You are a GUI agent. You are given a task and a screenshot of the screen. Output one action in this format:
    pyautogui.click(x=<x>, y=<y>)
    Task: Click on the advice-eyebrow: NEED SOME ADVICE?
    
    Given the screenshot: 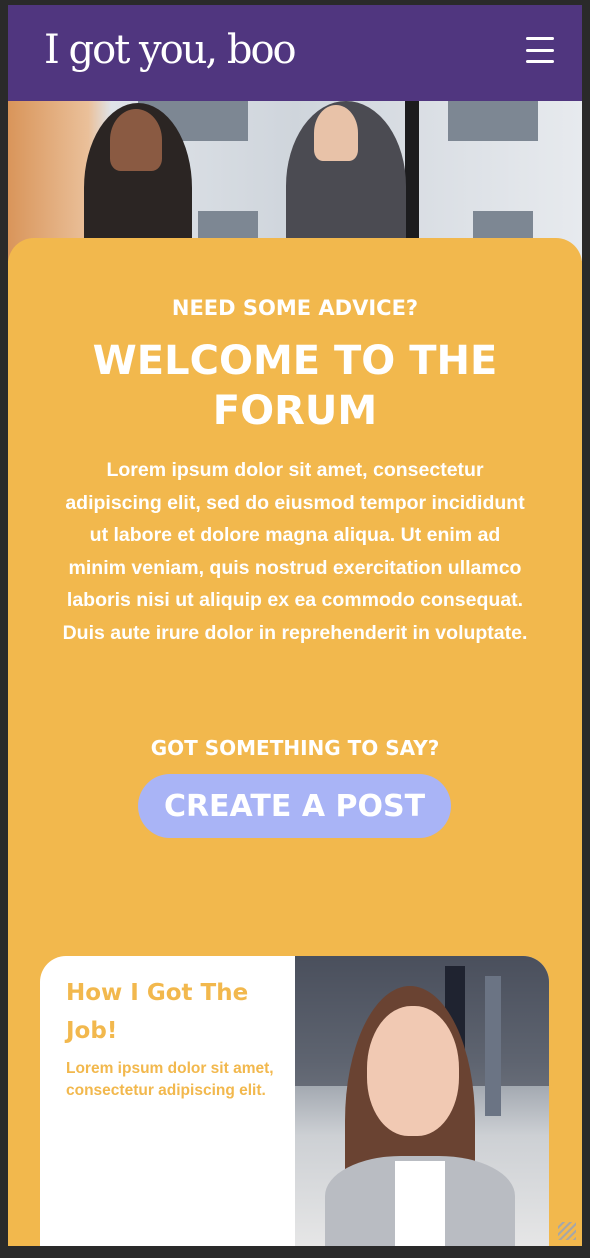 What is the action you would take?
    pyautogui.click(x=295, y=308)
    